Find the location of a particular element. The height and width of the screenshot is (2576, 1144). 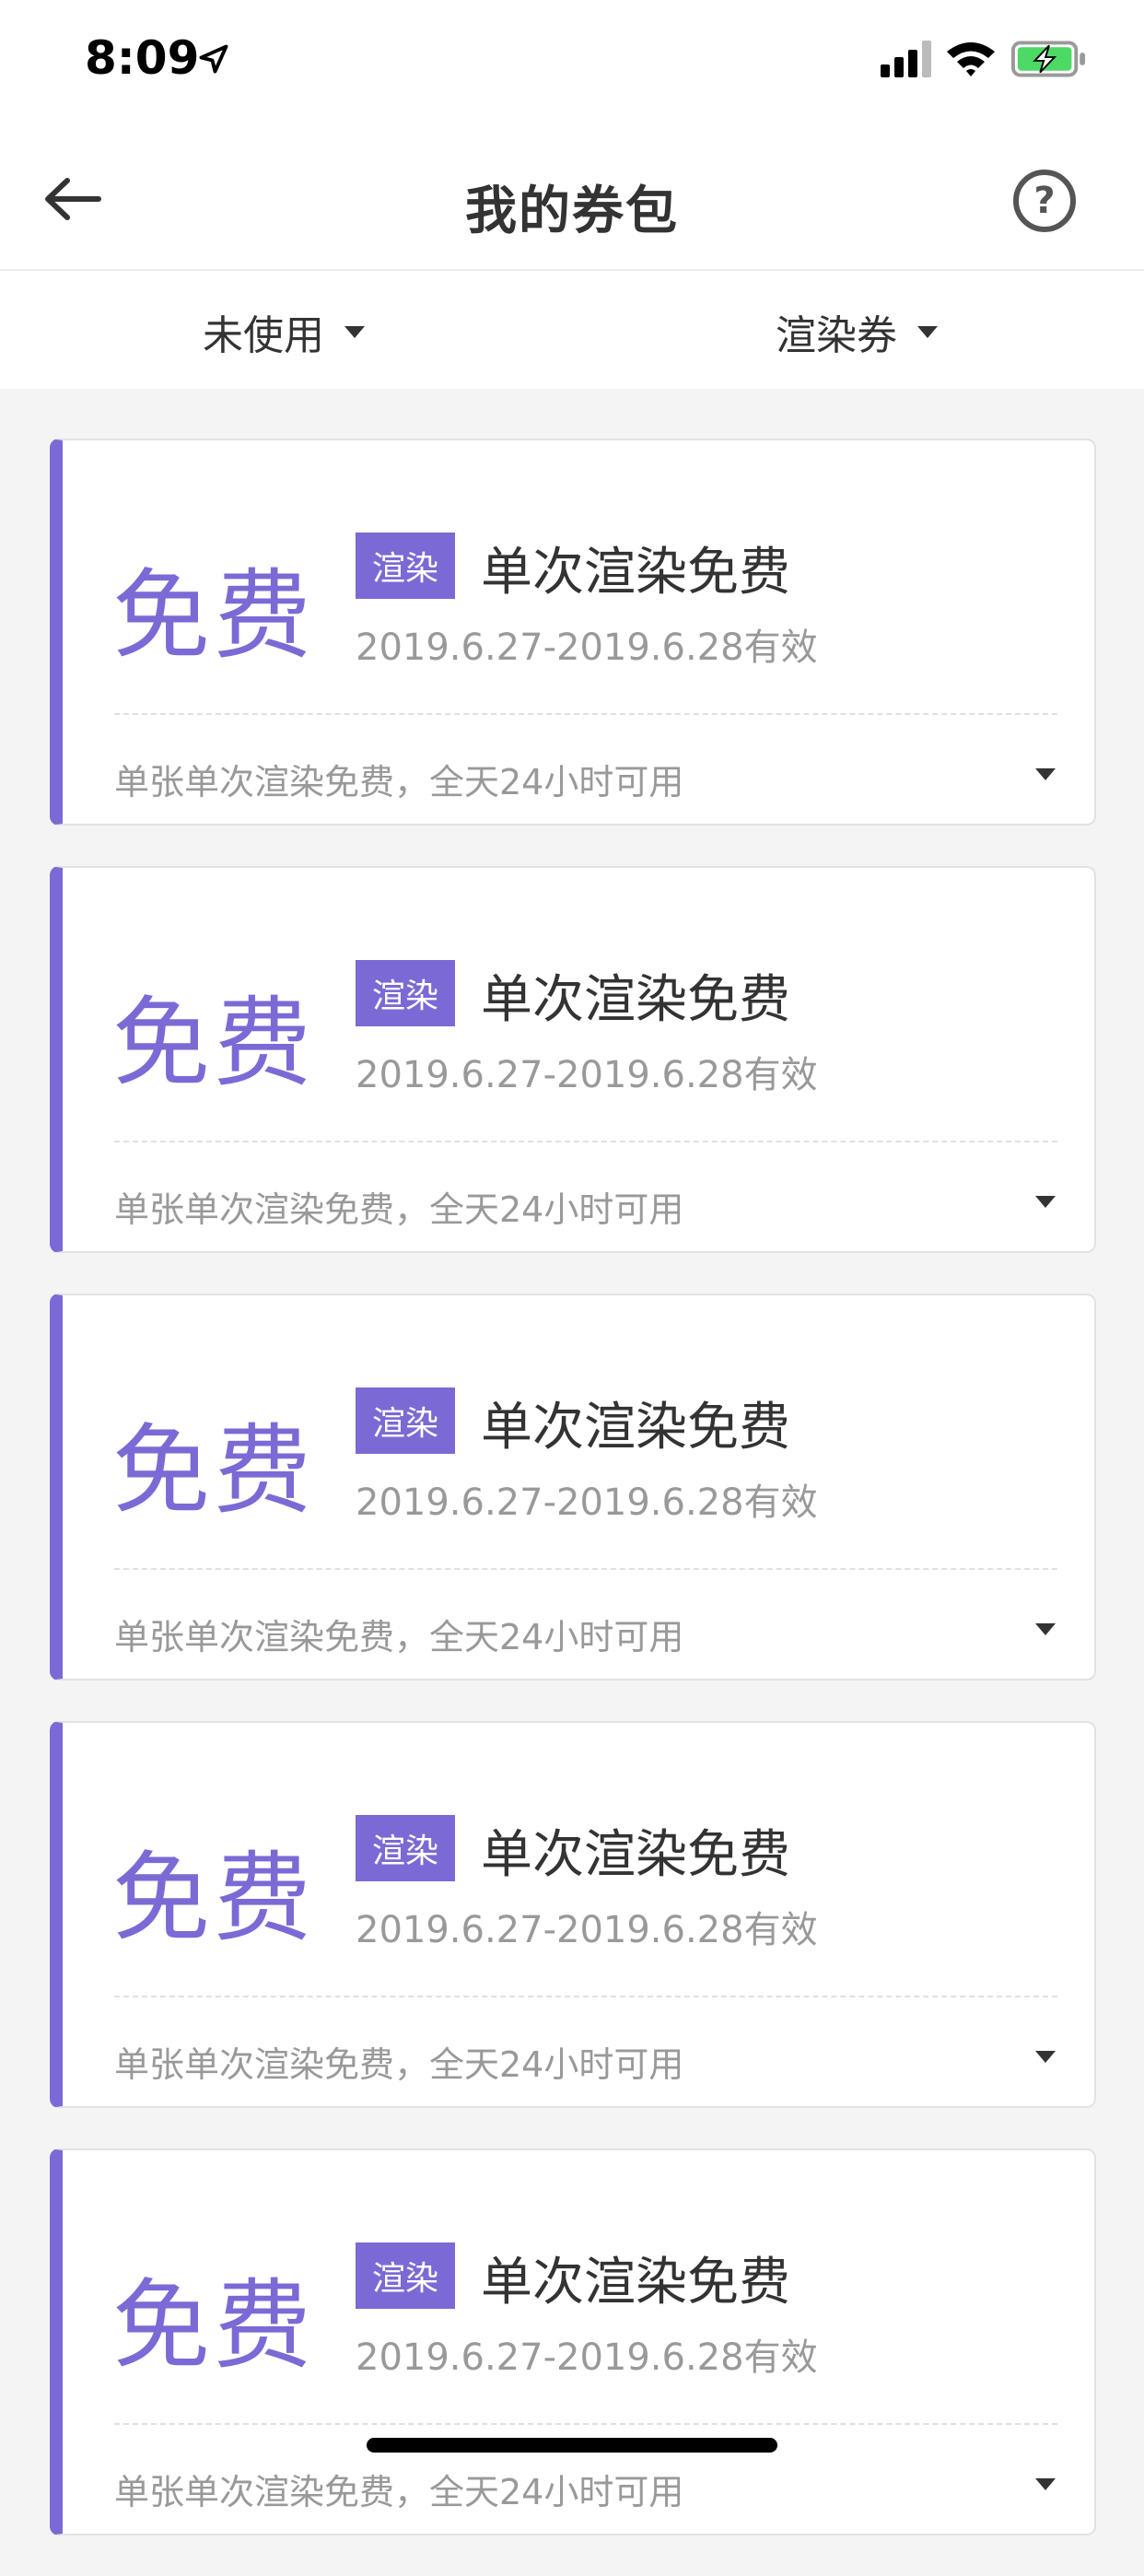

status-time: 8:09 is located at coordinates (142, 58).